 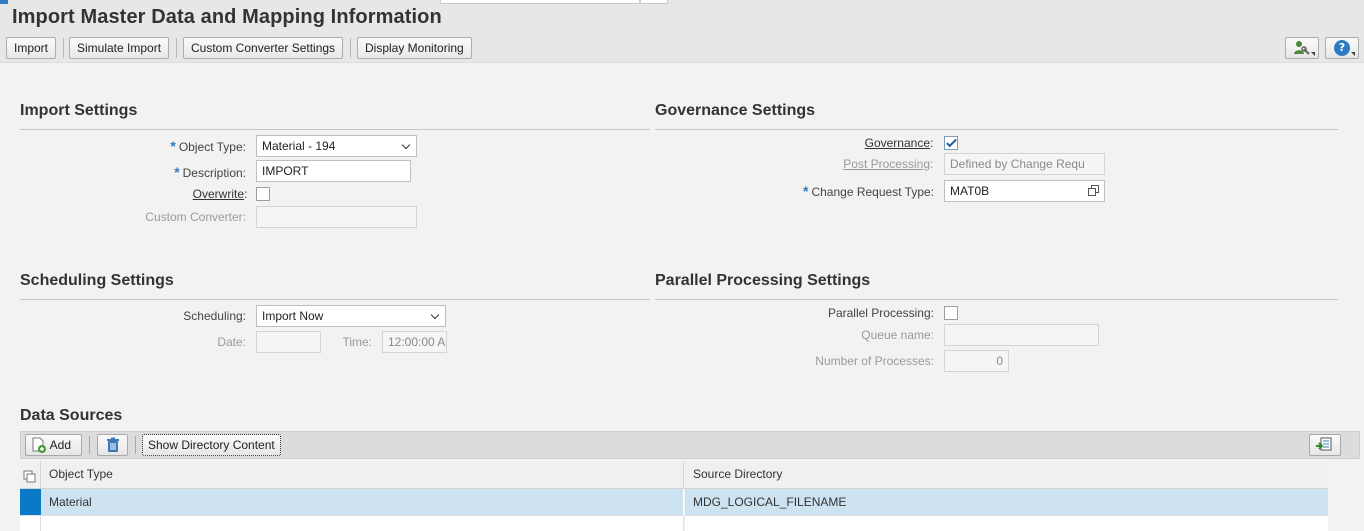 What do you see at coordinates (886, 164) in the screenshot?
I see `post-processing-label: Post Processing` at bounding box center [886, 164].